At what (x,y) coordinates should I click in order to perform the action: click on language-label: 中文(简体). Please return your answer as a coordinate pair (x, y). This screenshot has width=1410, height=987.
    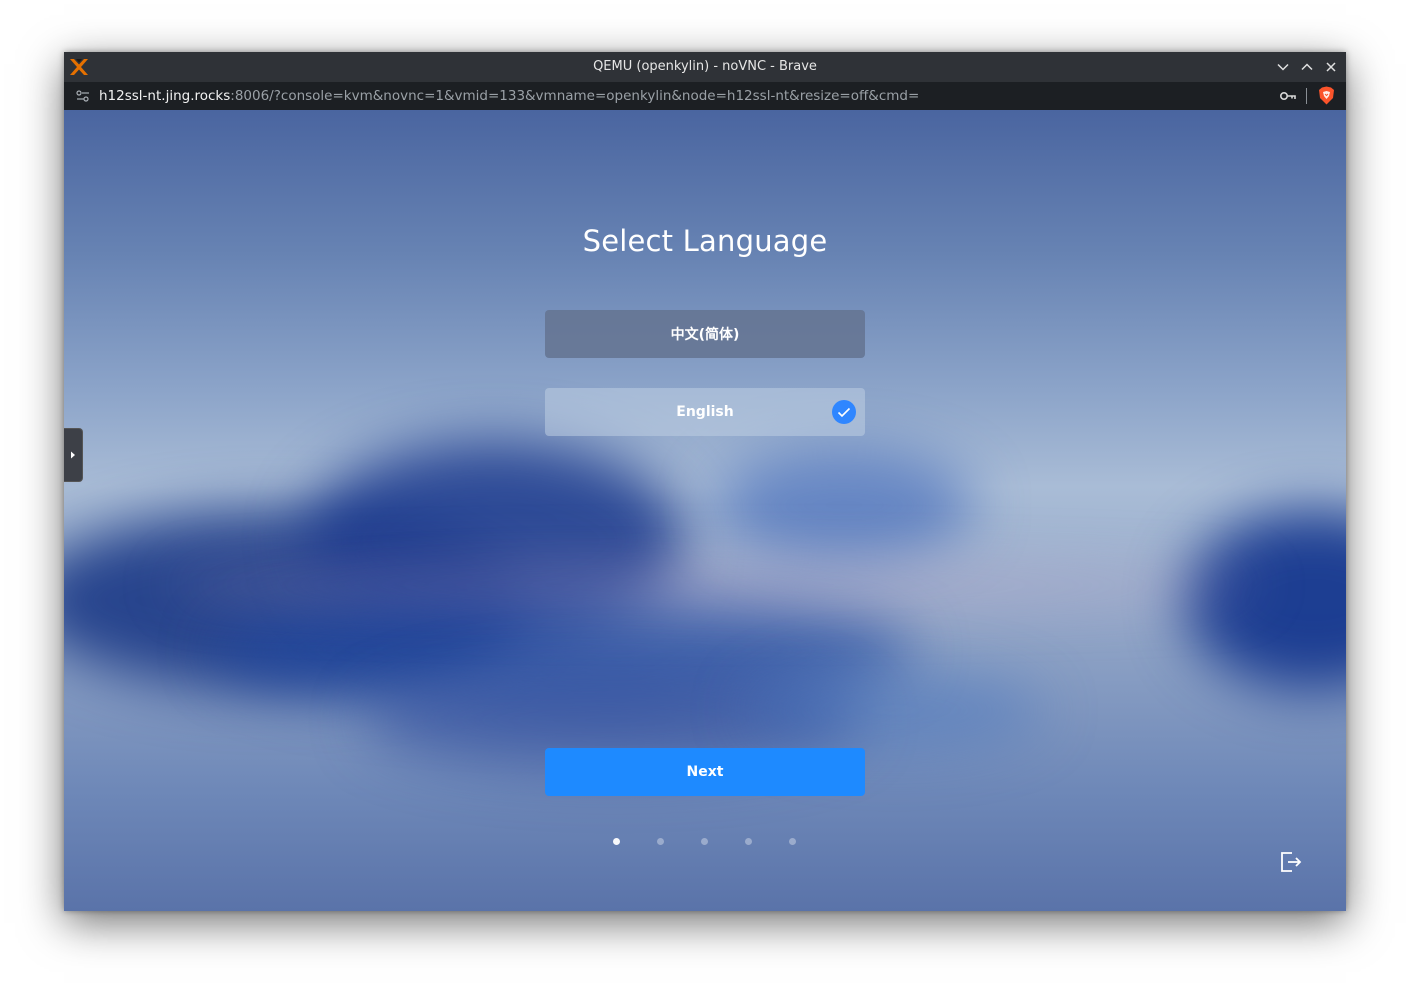
    Looking at the image, I should click on (705, 335).